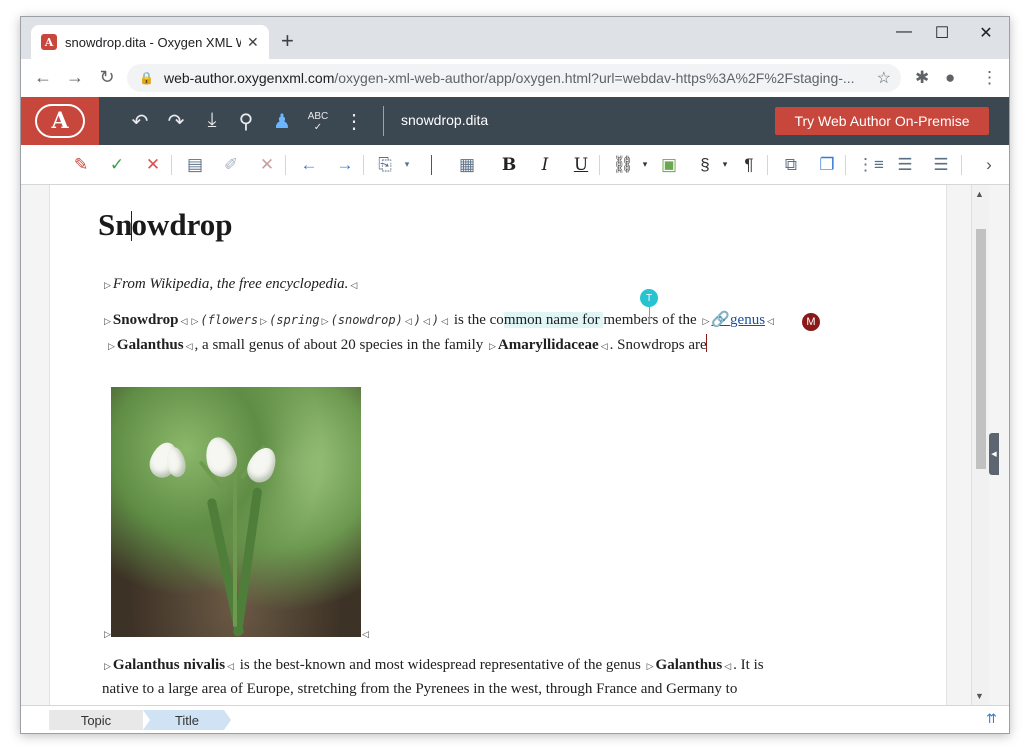 The image size is (1030, 750). I want to click on insert-element-icon: ⧉, so click(791, 165).